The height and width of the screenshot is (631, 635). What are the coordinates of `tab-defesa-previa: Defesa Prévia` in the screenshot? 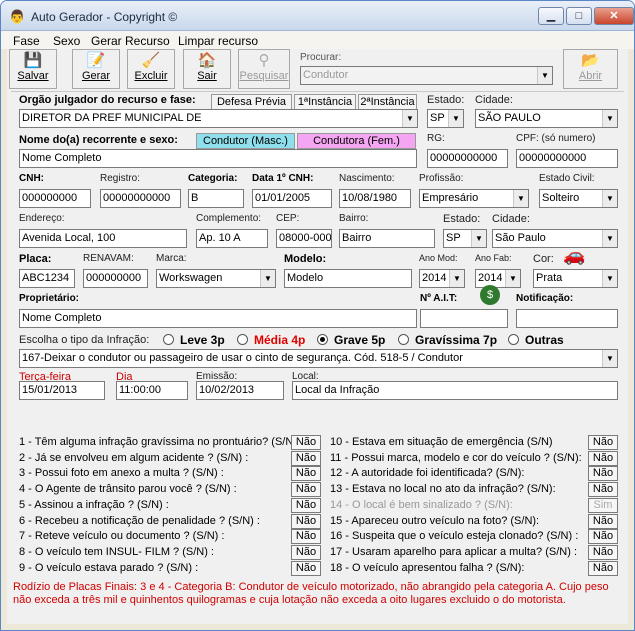 It's located at (251, 102).